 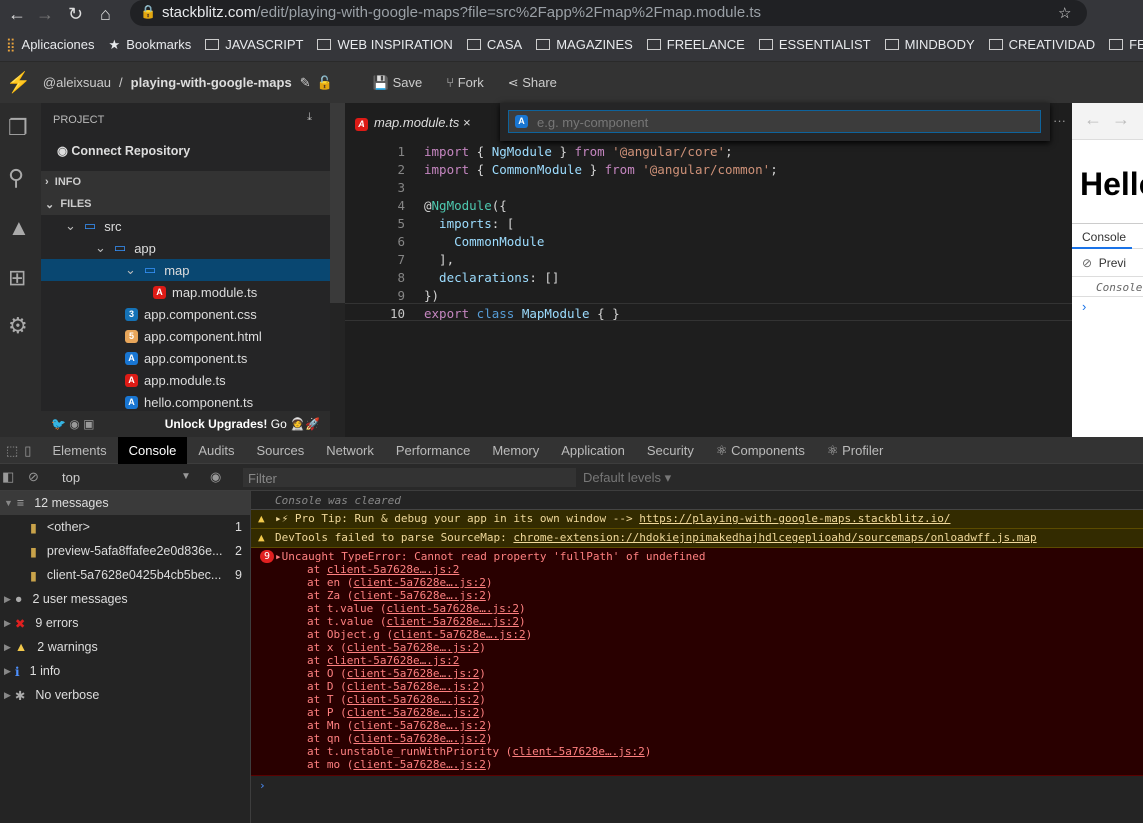 What do you see at coordinates (18, 128) in the screenshot?
I see `files-icon: ❐` at bounding box center [18, 128].